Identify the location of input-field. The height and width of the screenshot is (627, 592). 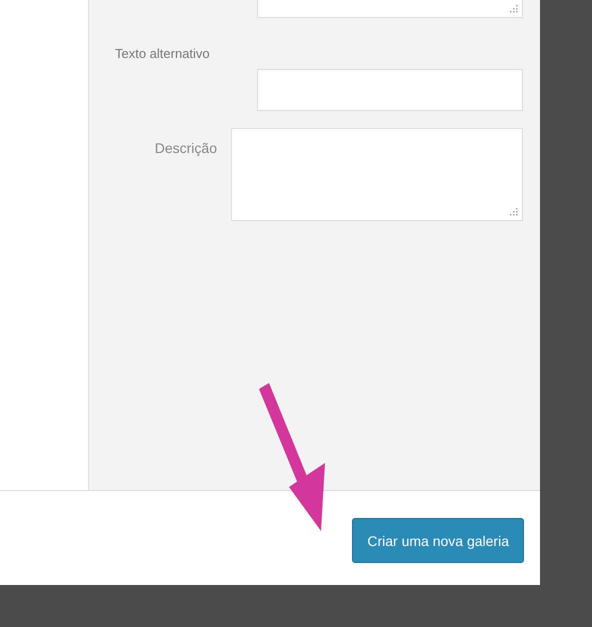
(390, 90).